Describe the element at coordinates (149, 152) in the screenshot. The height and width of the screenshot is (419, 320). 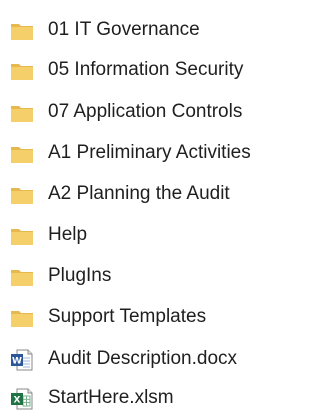
I see `file-item-label: A1 Preliminary Activities` at that location.